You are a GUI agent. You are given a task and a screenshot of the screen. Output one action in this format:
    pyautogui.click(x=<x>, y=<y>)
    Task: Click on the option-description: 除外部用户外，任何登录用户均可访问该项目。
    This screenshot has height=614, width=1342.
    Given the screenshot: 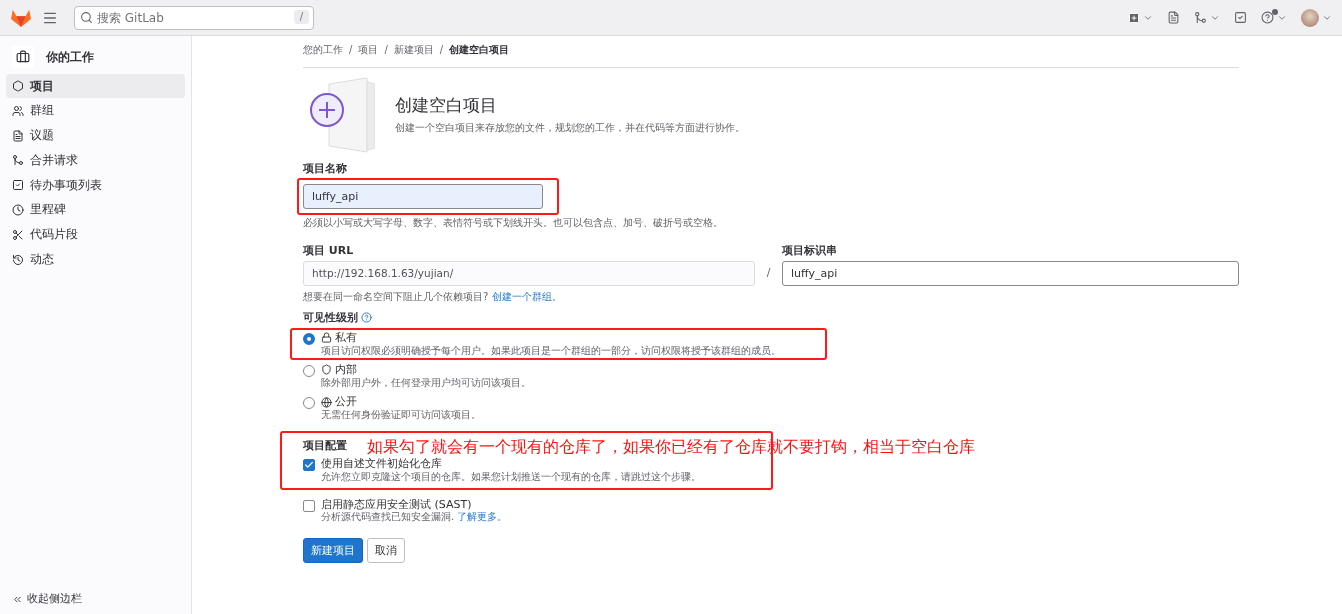 What is the action you would take?
    pyautogui.click(x=426, y=383)
    